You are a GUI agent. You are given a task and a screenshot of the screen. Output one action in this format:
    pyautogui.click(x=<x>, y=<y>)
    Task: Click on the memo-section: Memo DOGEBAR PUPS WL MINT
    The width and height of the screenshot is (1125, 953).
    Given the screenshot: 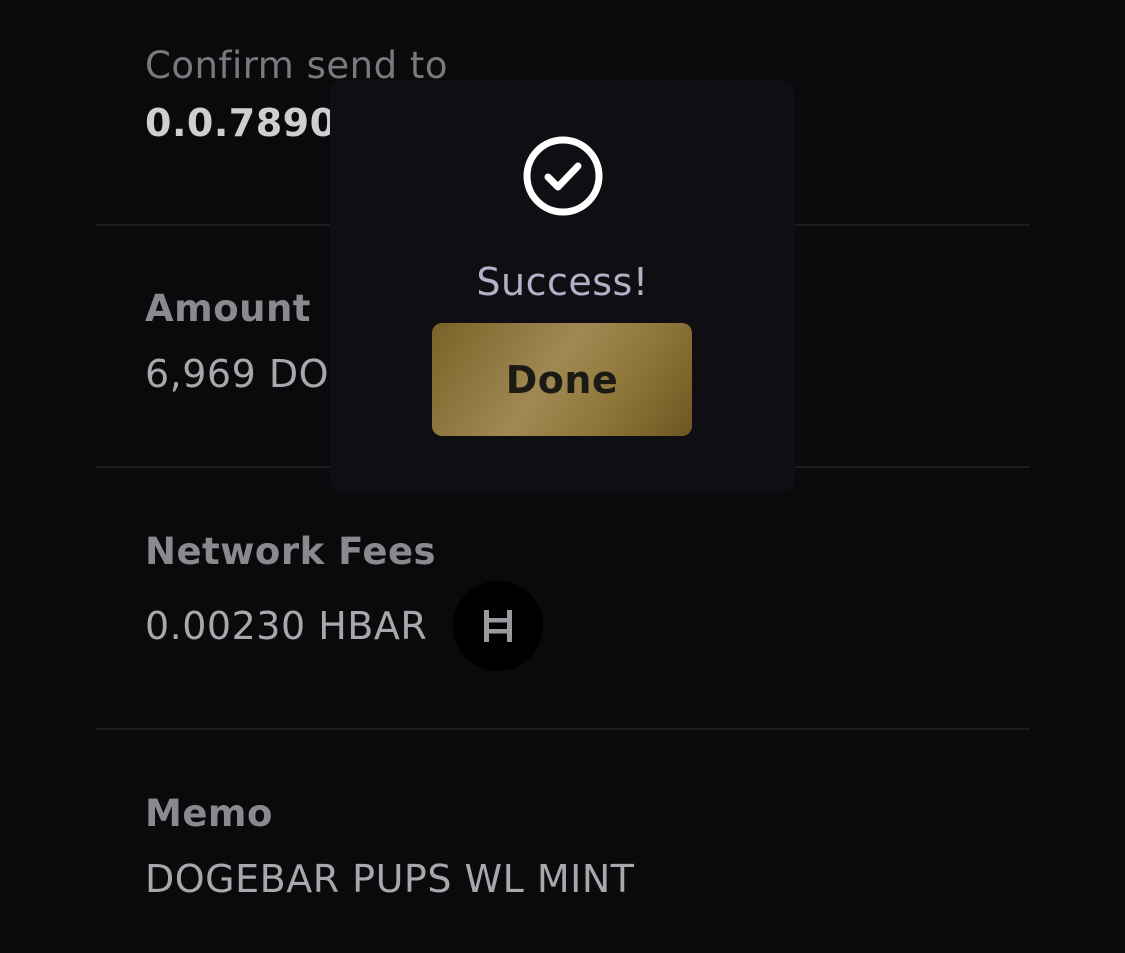 What is the action you would take?
    pyautogui.click(x=389, y=846)
    